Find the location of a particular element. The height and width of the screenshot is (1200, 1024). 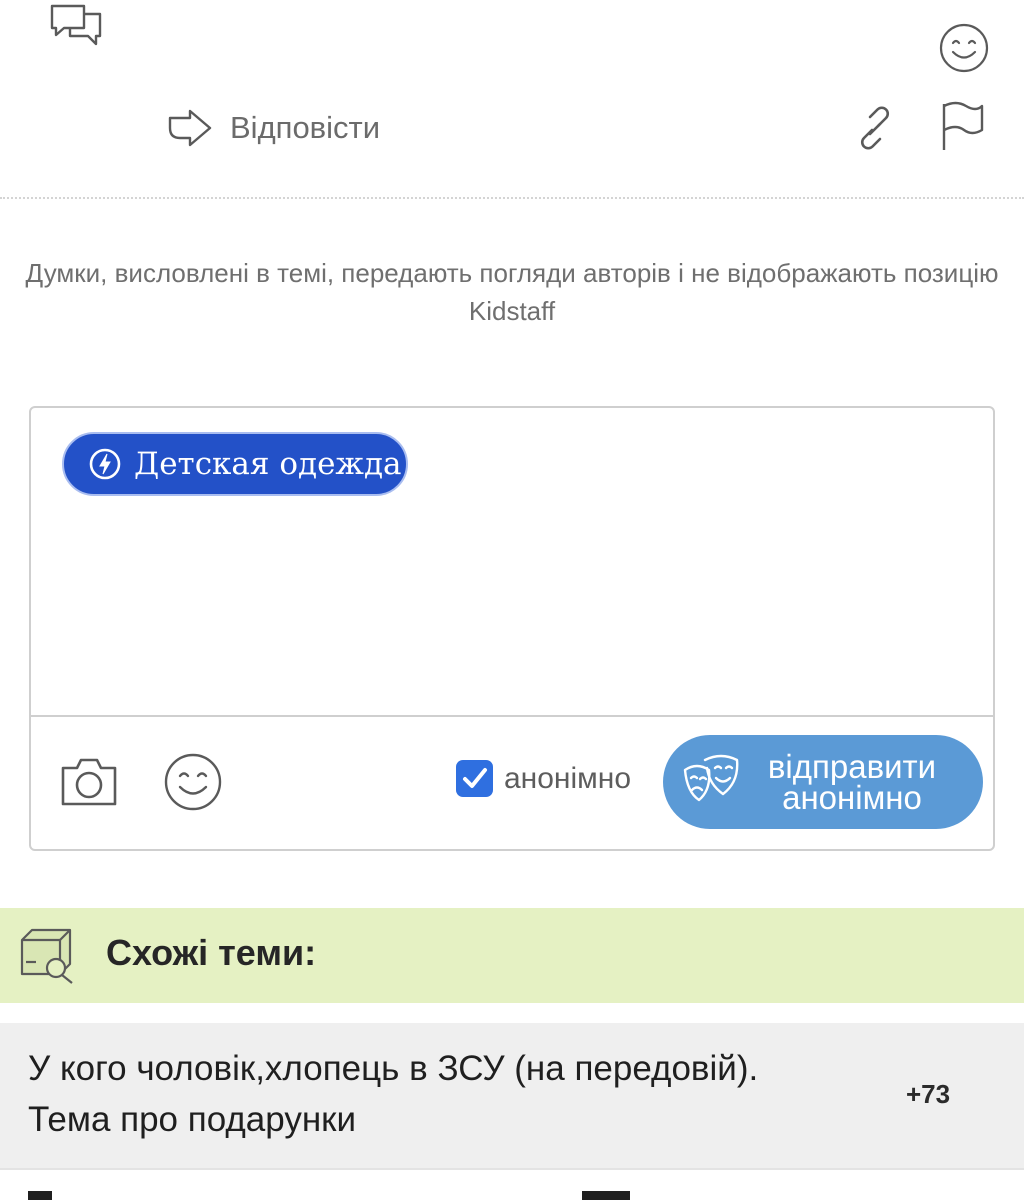

send-button-label: відправити анонімно is located at coordinates (852, 782).